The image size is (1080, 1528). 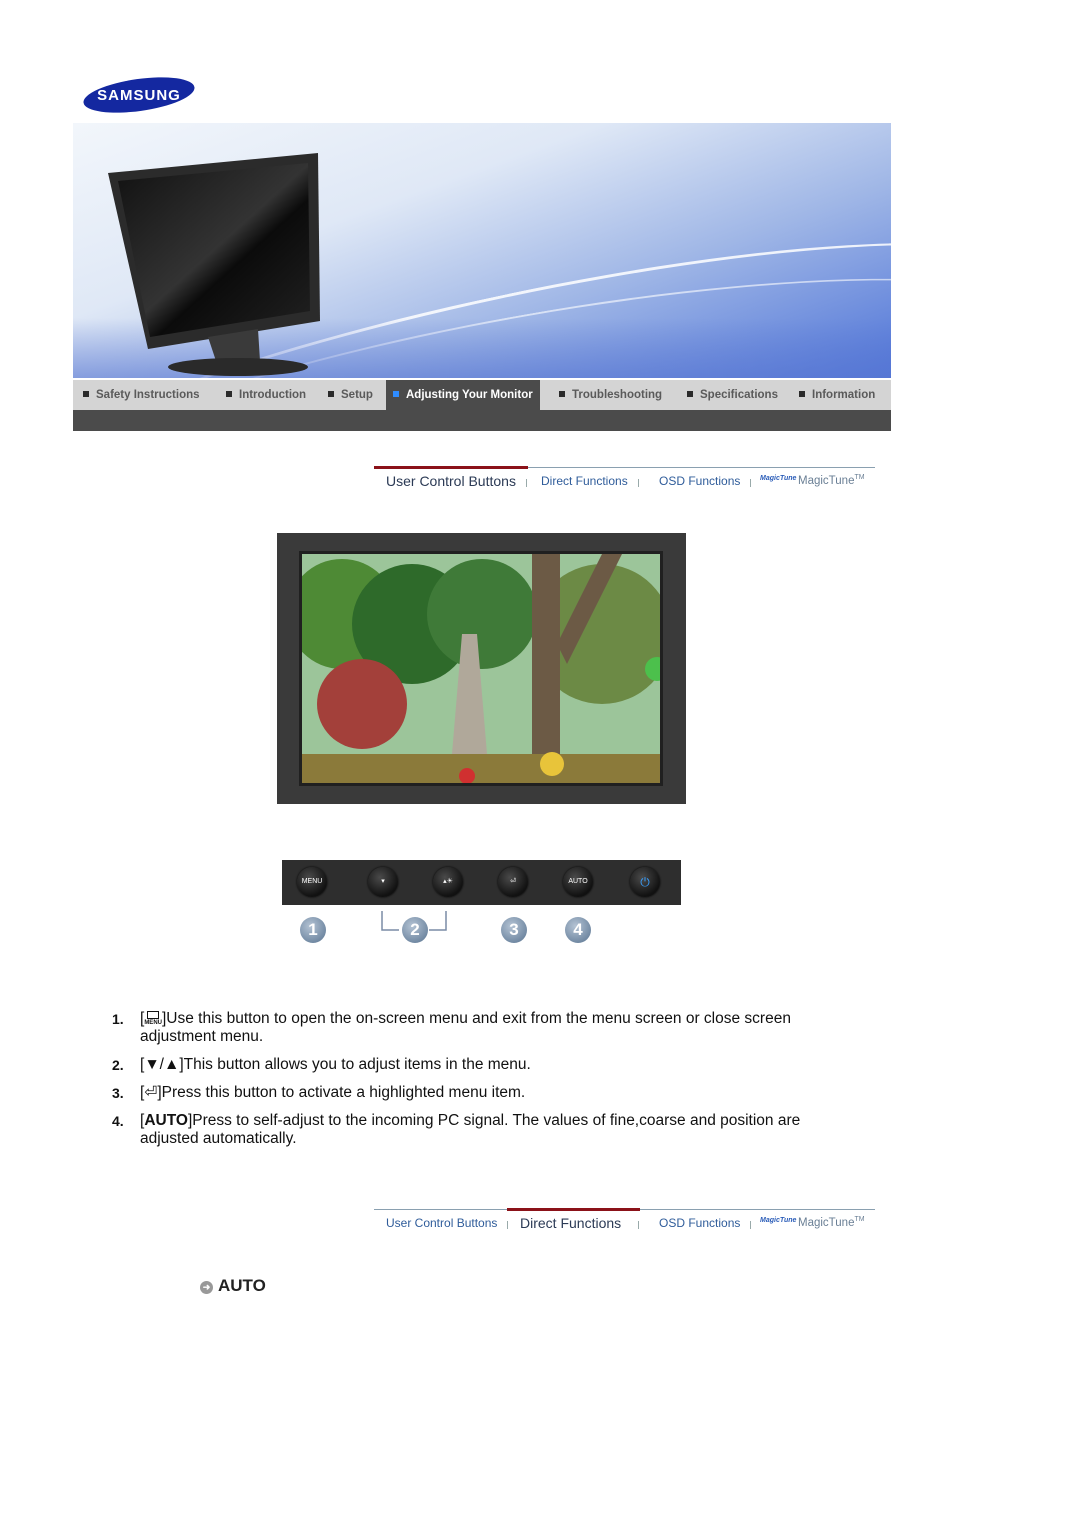 I want to click on photo-scene, so click(x=481, y=668).